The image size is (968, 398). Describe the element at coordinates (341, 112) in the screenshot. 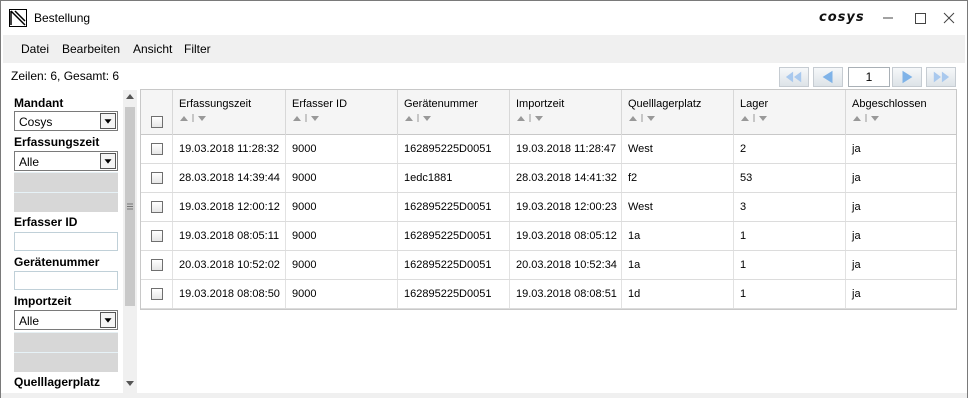

I see `column-header-erfasser-id: Erfasser ID` at that location.